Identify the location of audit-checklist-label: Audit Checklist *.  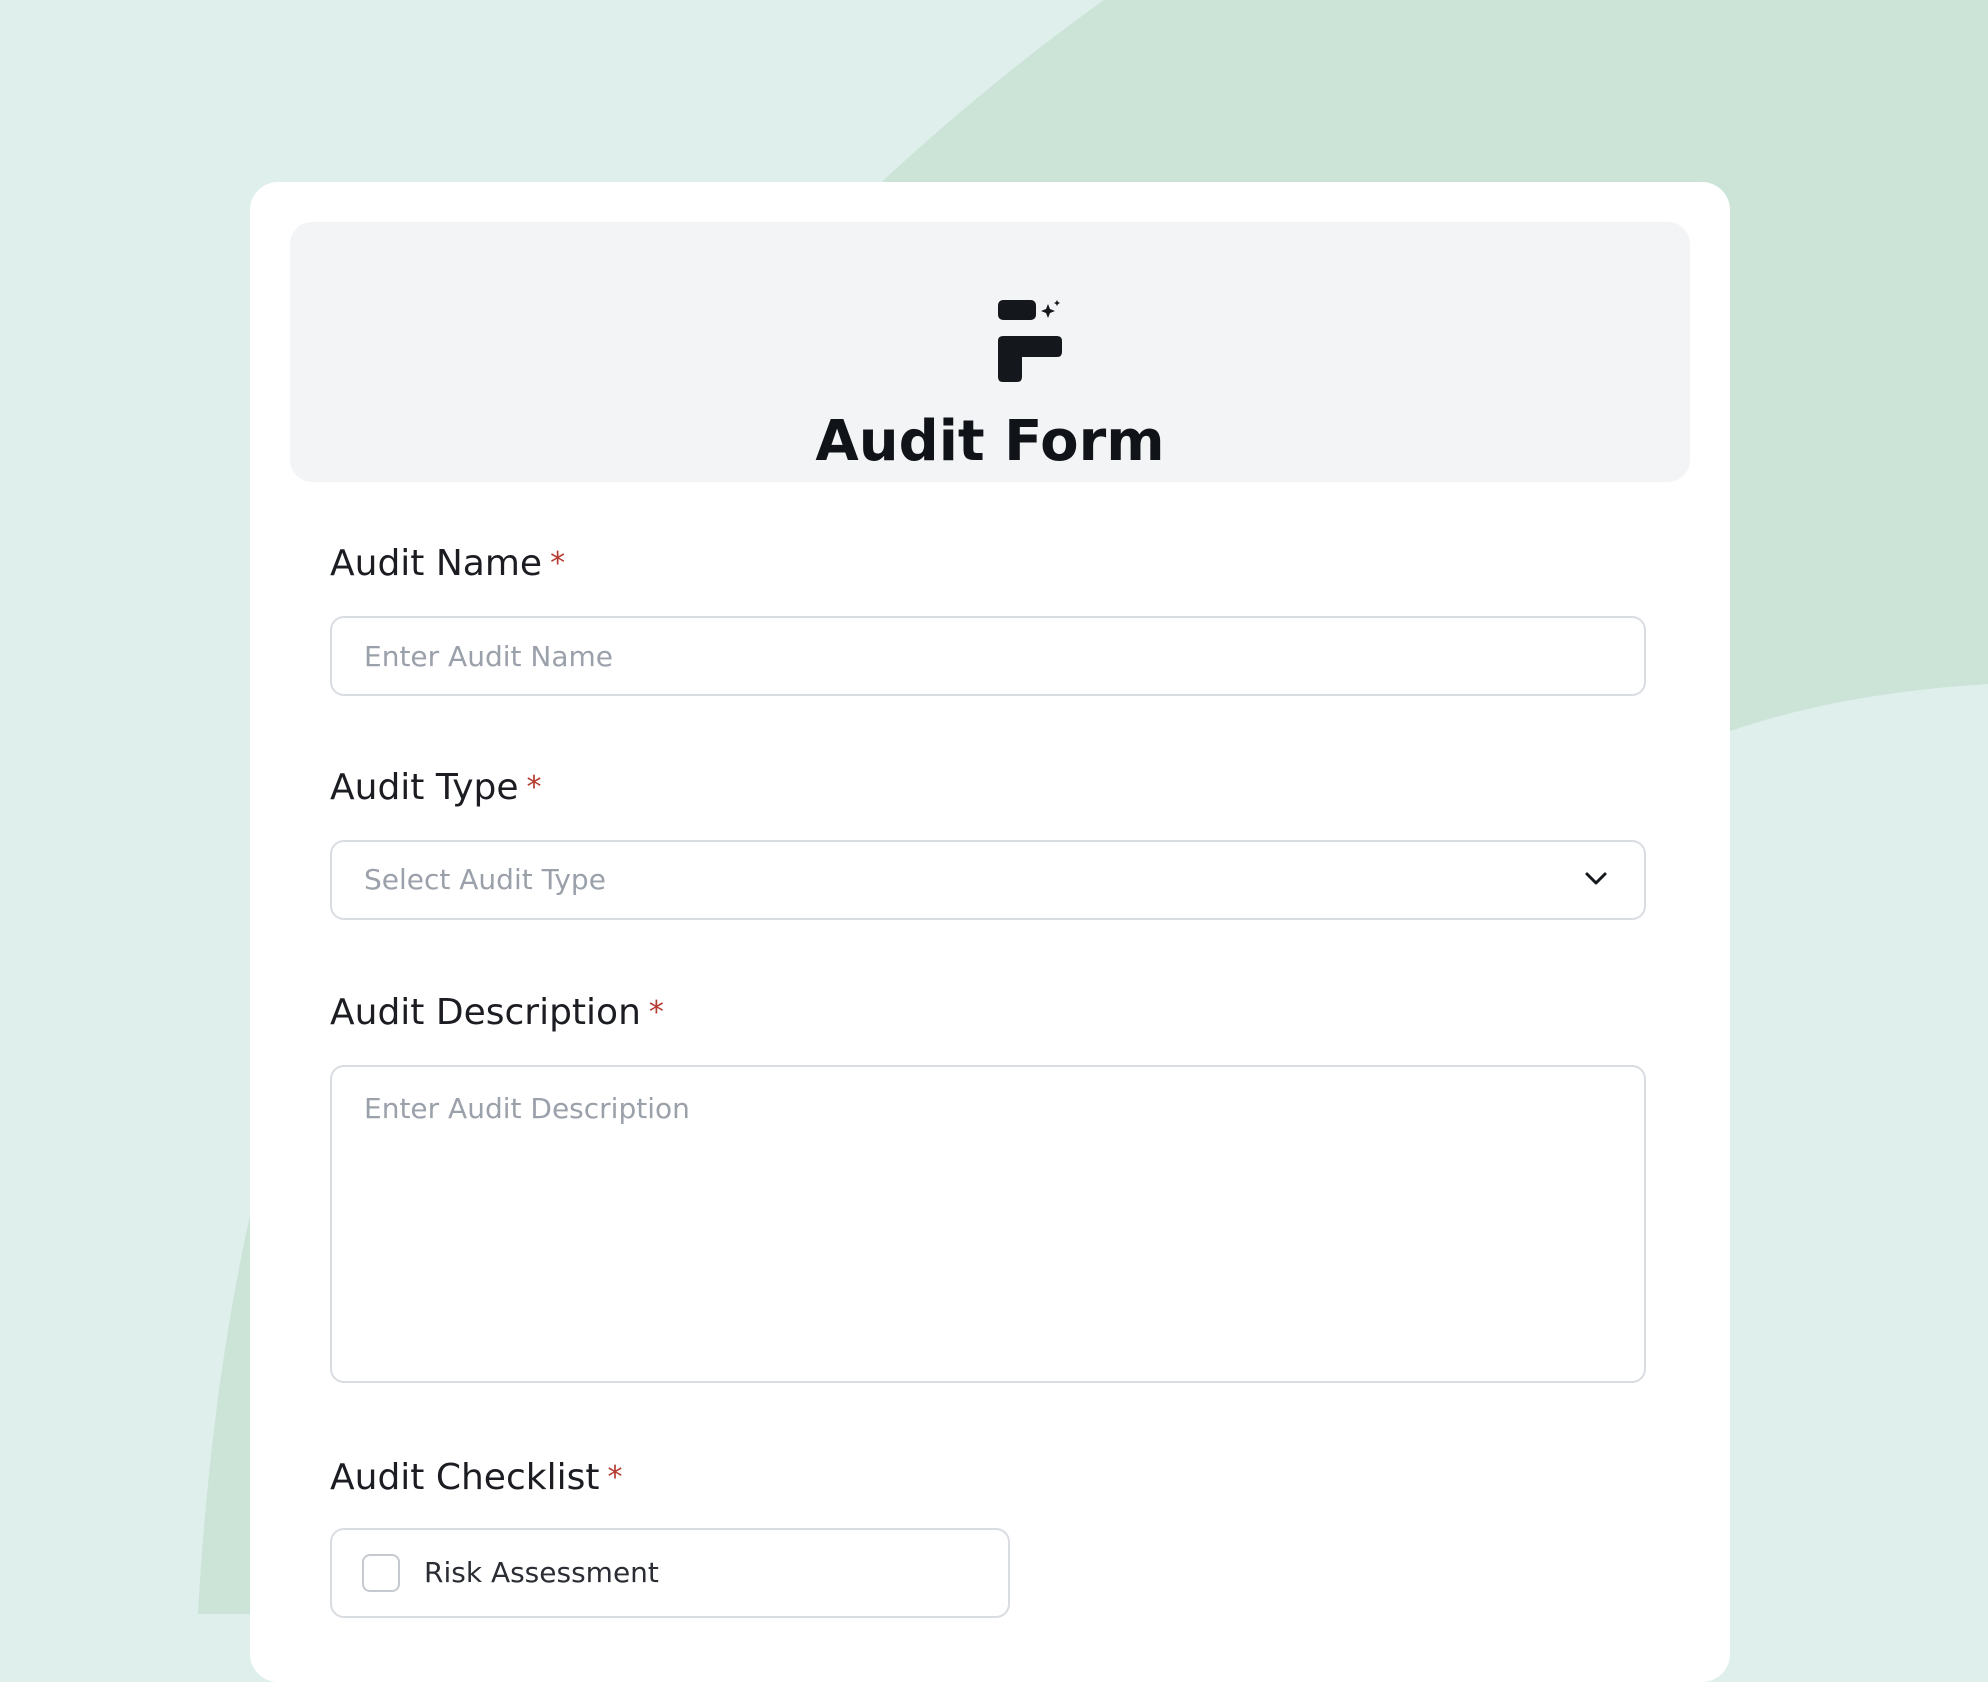
(476, 1478).